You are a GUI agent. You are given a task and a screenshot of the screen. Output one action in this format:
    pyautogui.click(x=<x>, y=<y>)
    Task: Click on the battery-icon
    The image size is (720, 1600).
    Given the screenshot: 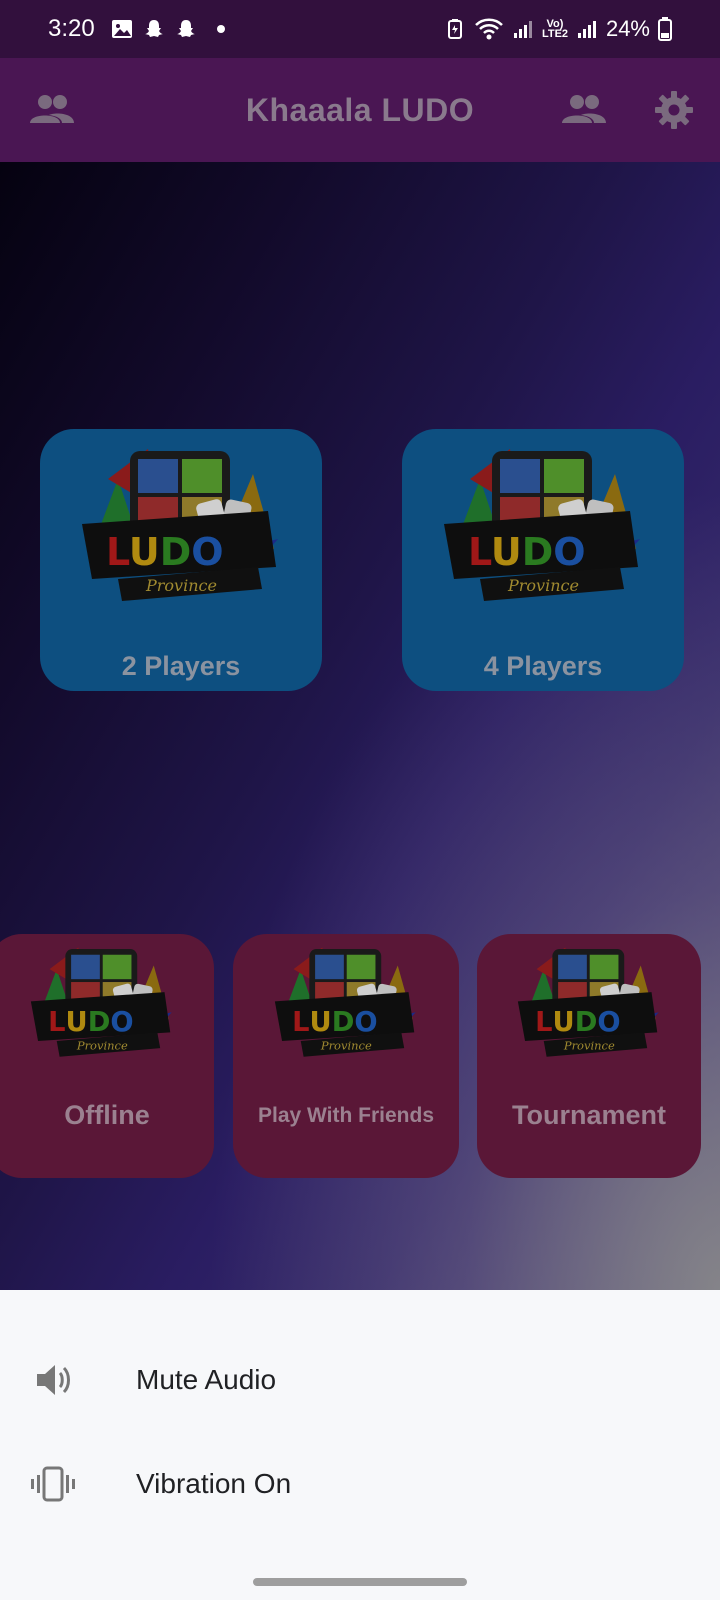 What is the action you would take?
    pyautogui.click(x=665, y=29)
    